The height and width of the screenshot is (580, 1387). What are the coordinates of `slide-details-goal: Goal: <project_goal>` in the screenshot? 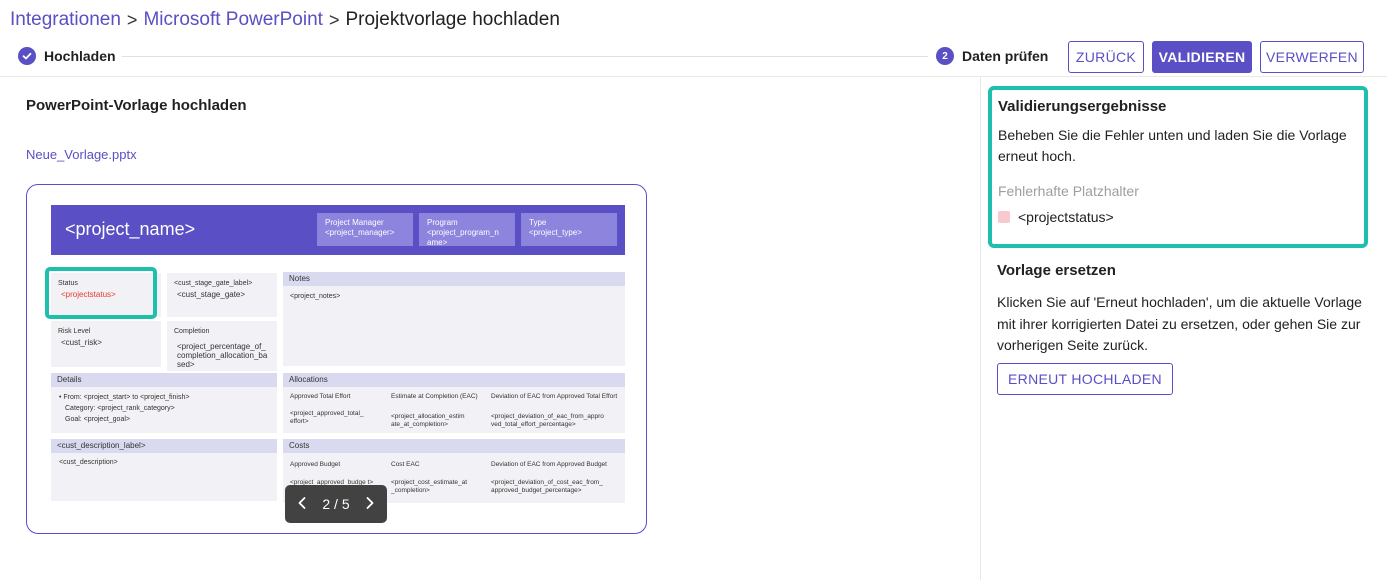 It's located at (97, 419).